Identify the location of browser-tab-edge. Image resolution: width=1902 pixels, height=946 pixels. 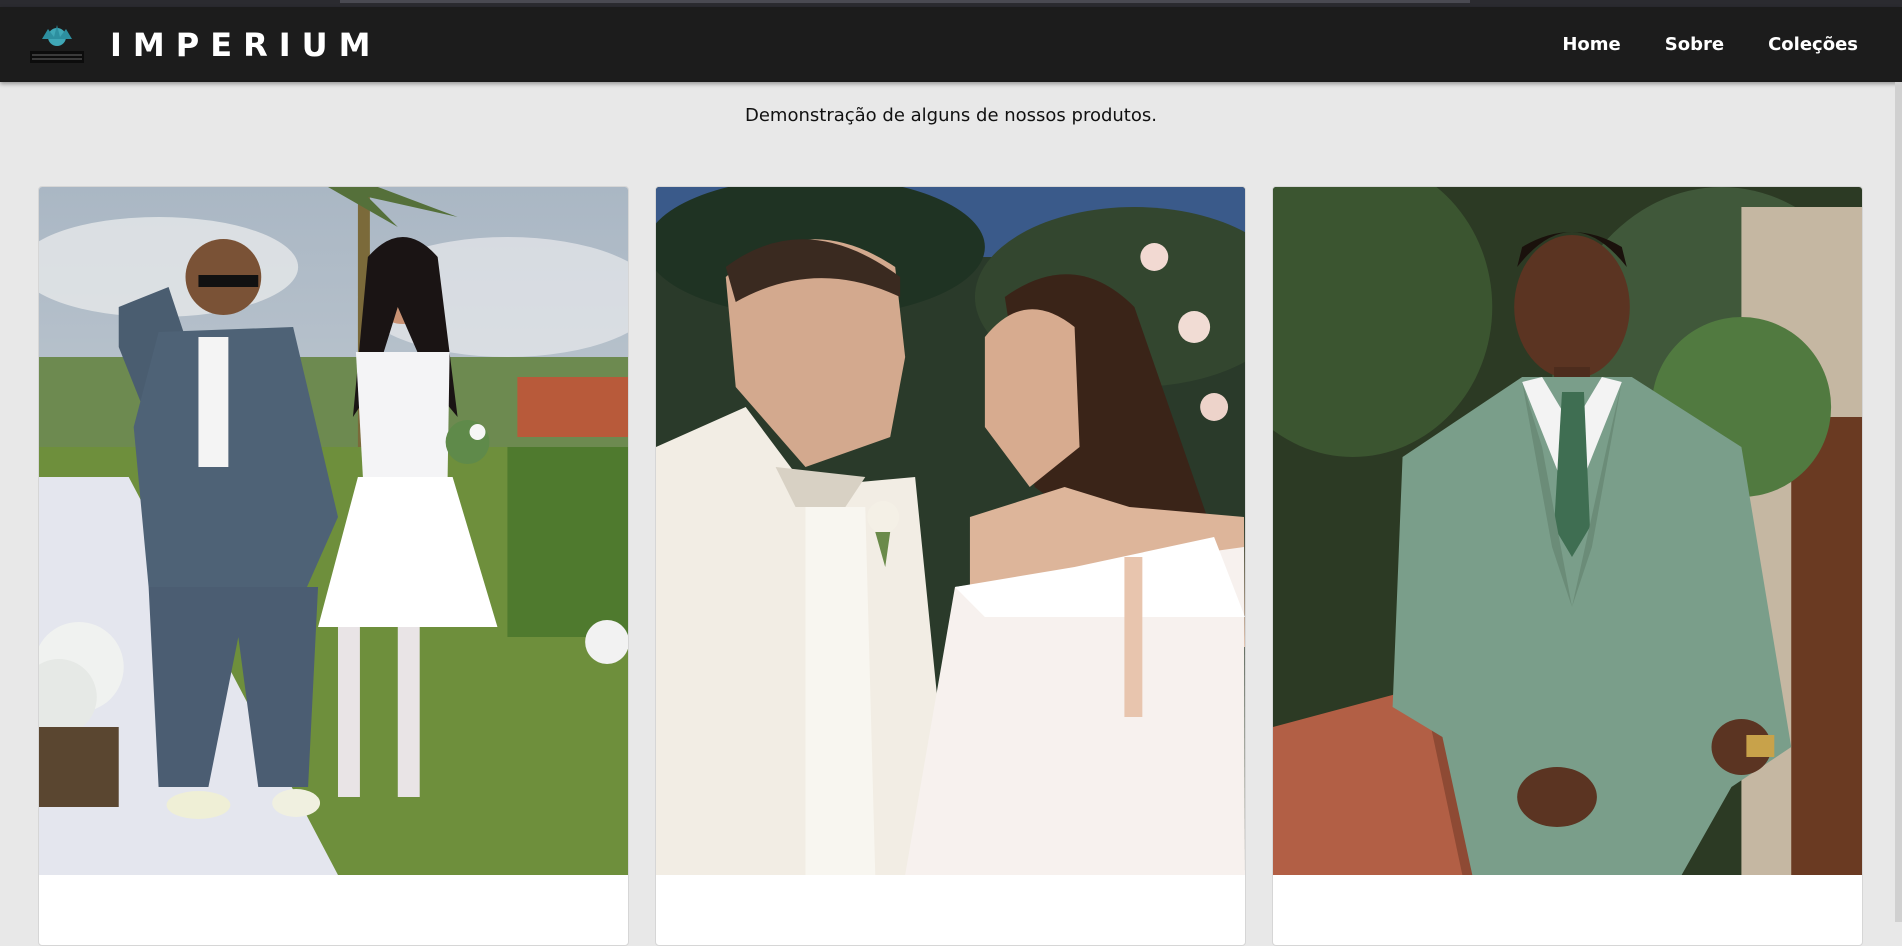
(905, 1).